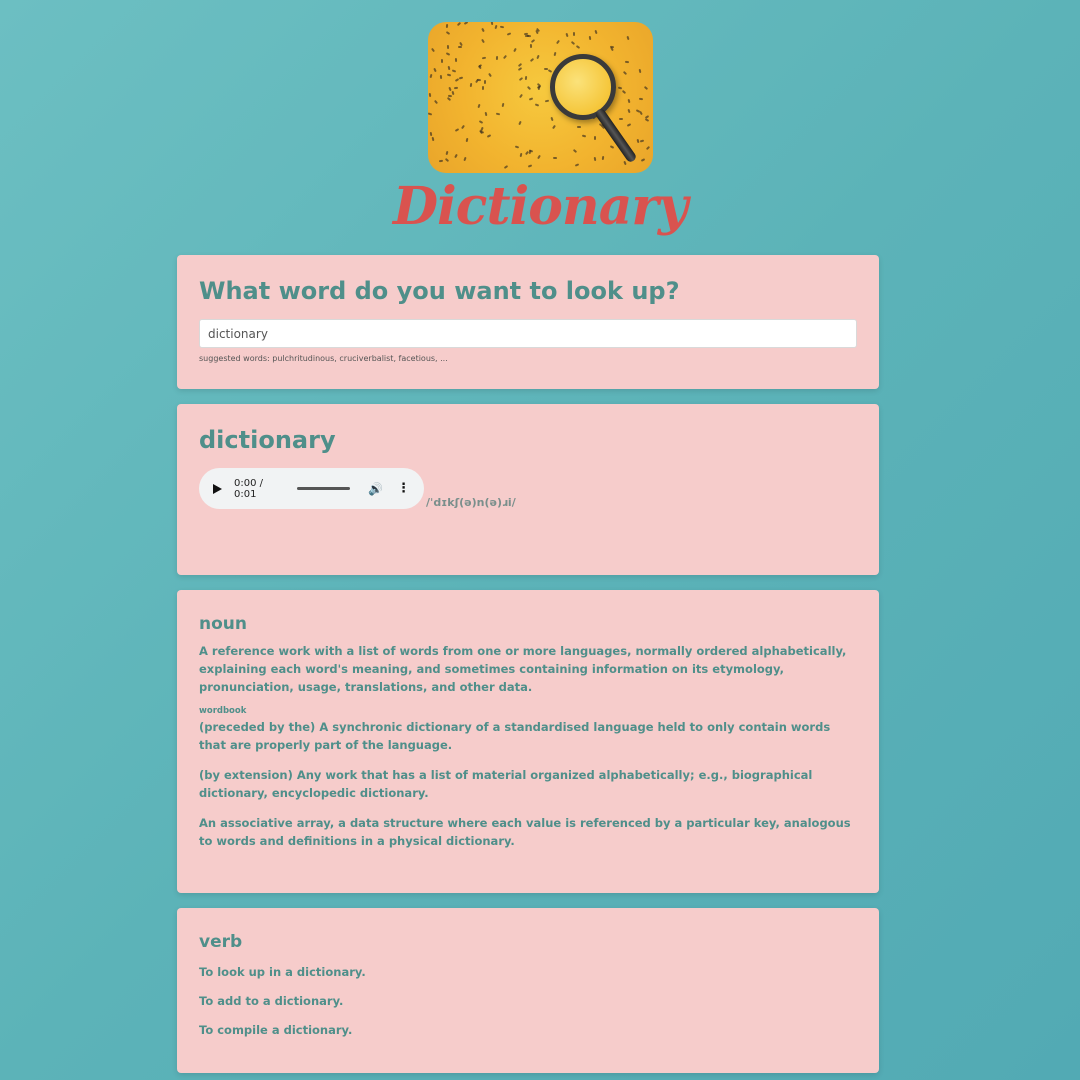 The width and height of the screenshot is (1080, 1080). Describe the element at coordinates (221, 942) in the screenshot. I see `part-of-speech: verb` at that location.